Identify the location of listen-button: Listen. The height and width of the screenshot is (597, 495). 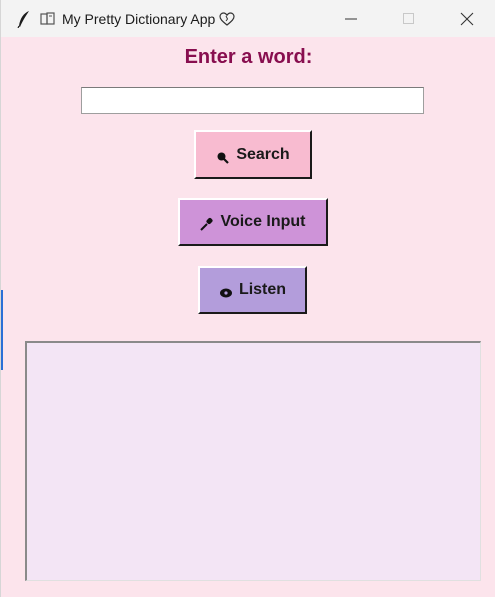
(252, 290).